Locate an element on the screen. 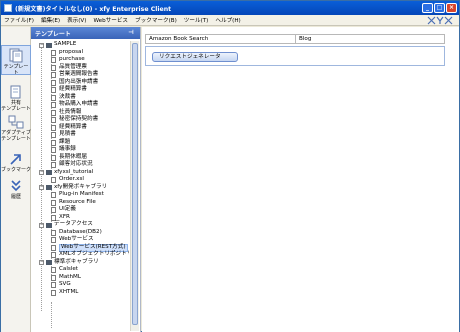  sidebar-item-label: ブックマーク is located at coordinates (16, 170).